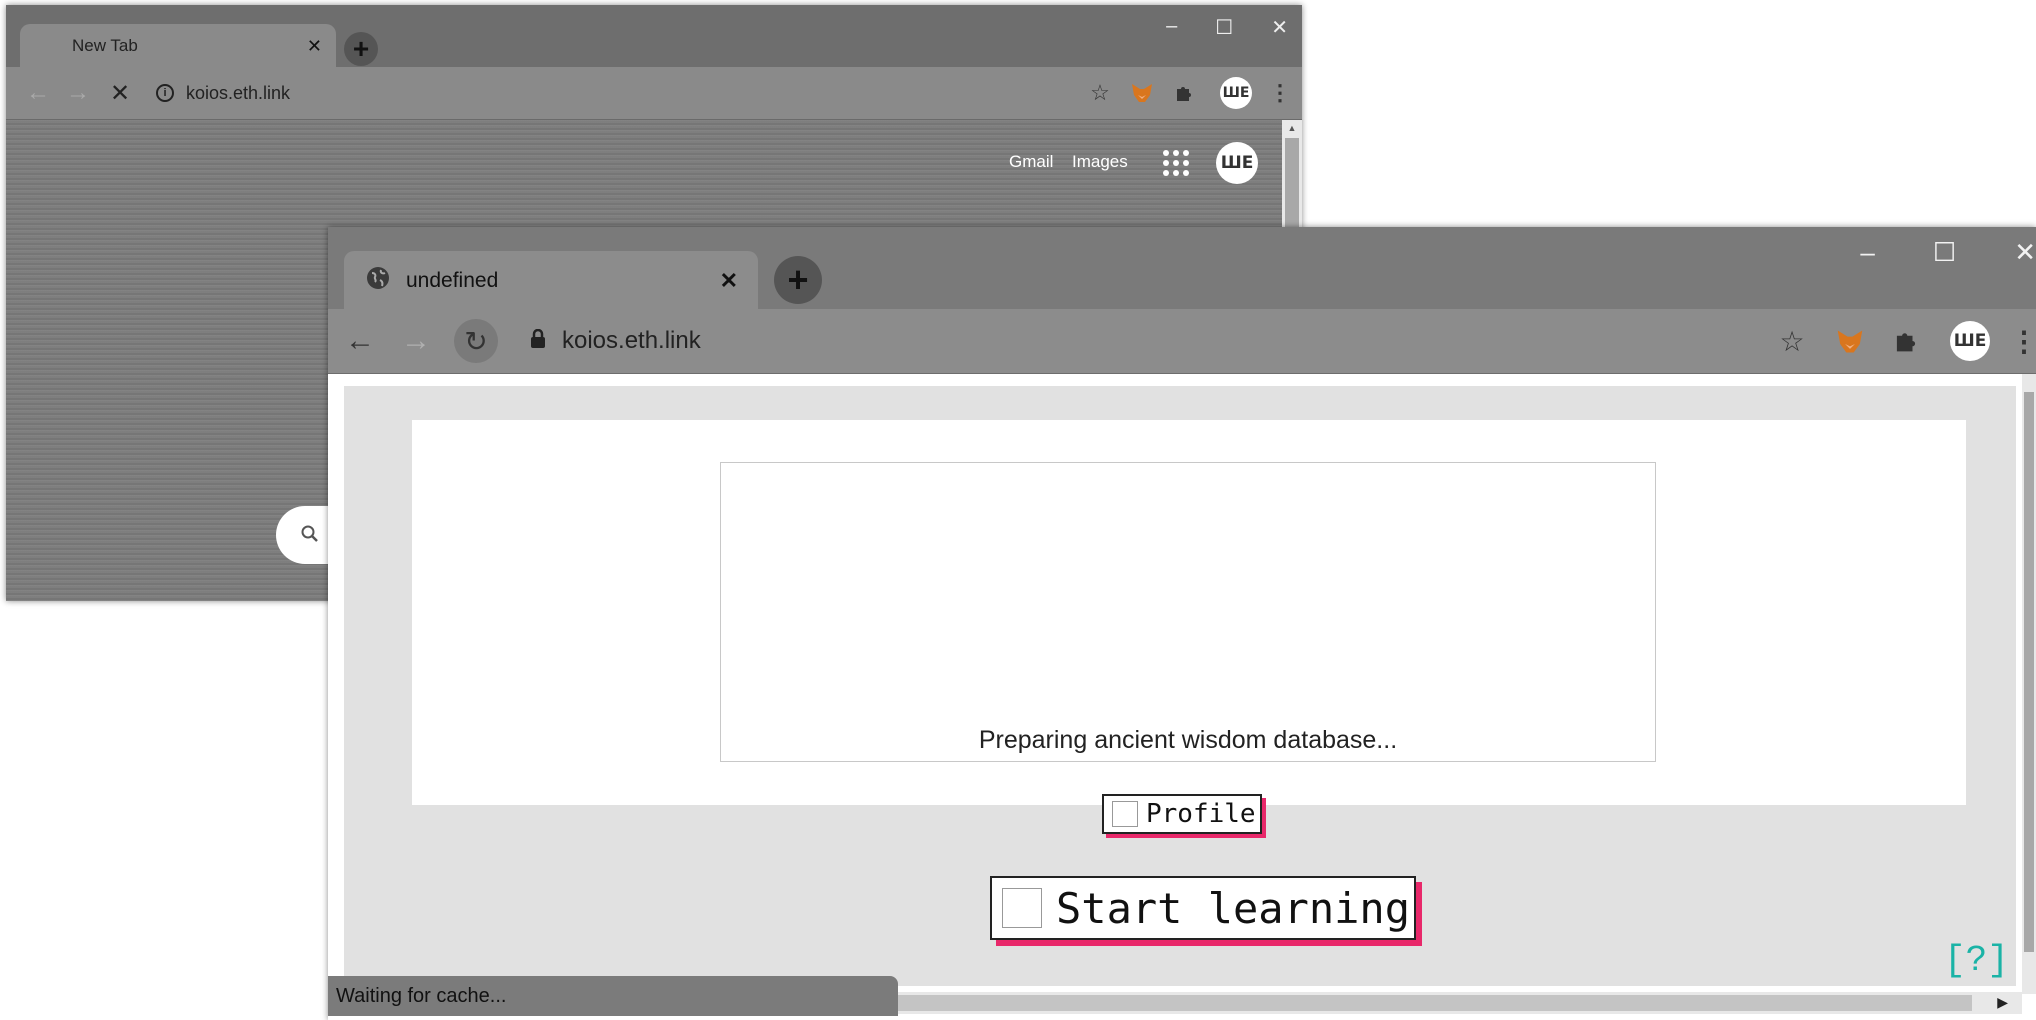  What do you see at coordinates (452, 280) in the screenshot?
I see `tab-title: undefined` at bounding box center [452, 280].